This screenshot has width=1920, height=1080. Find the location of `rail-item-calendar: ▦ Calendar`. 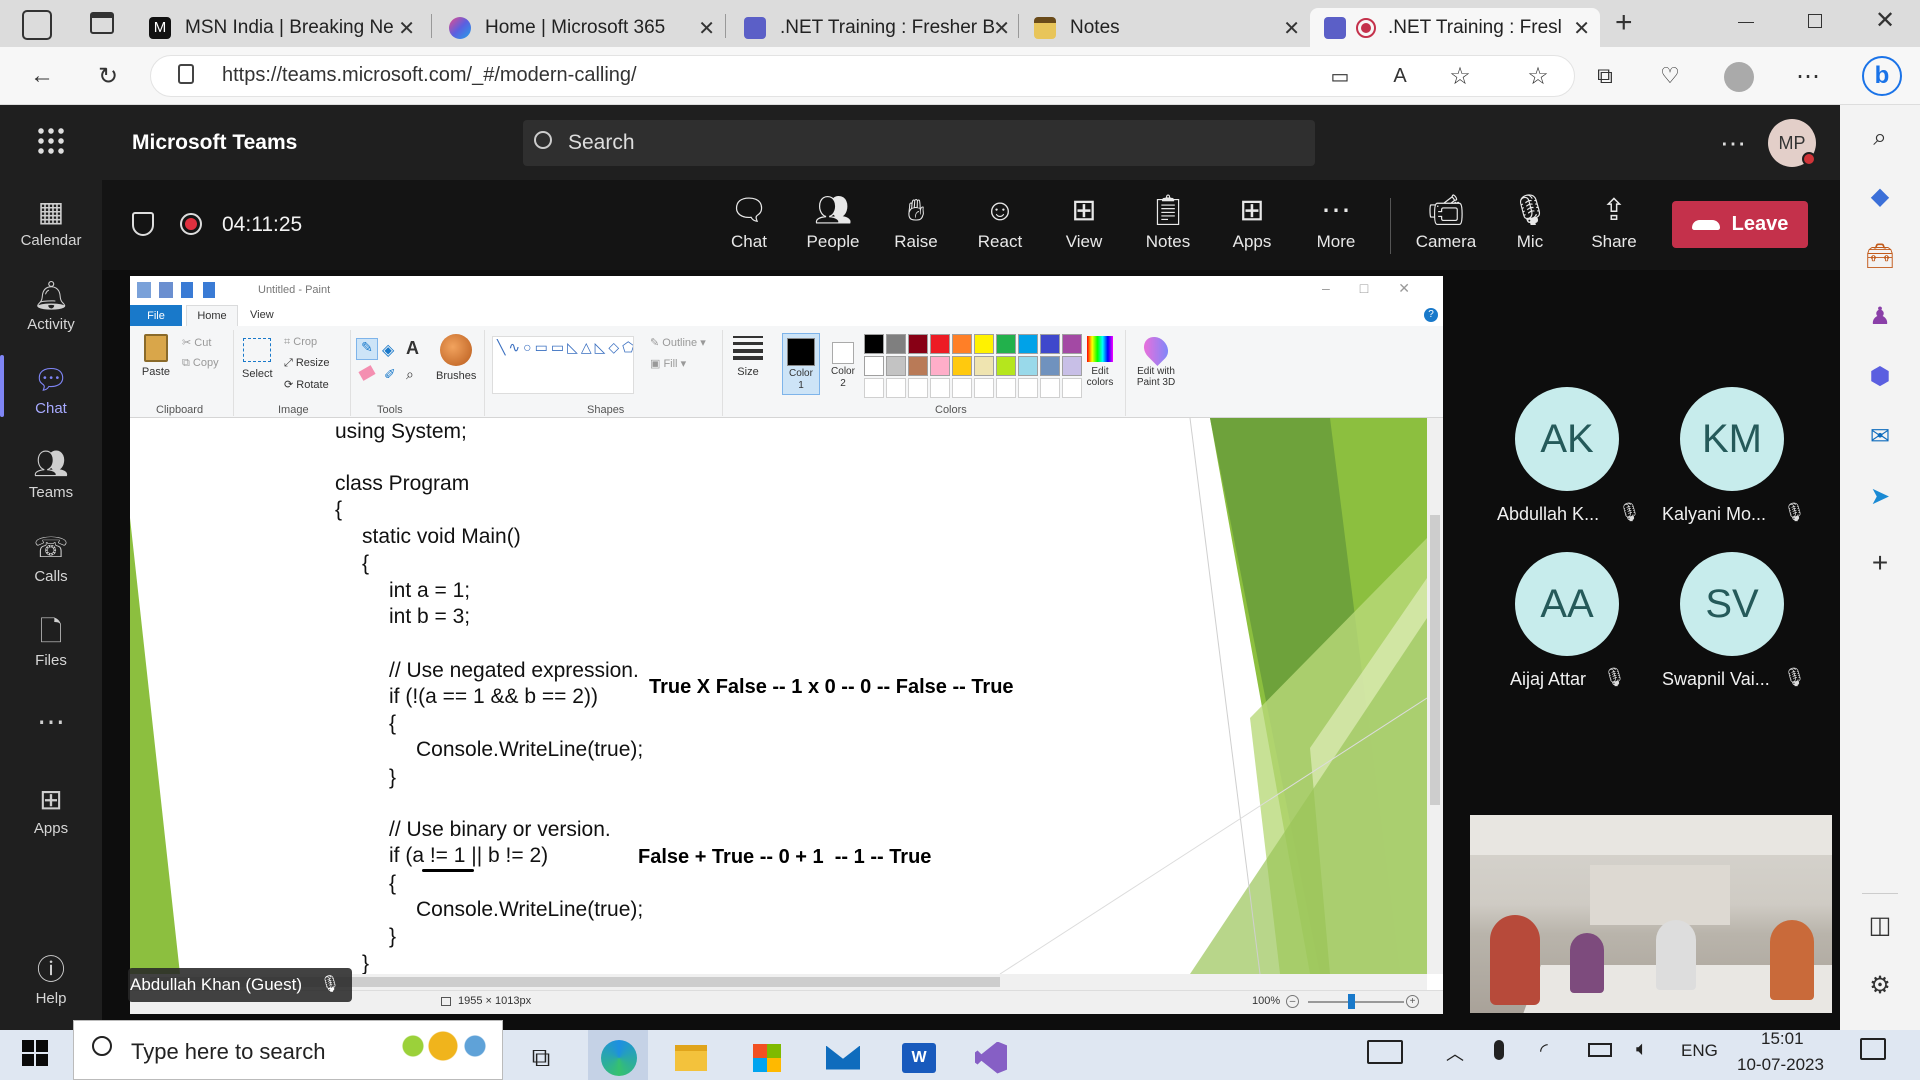

rail-item-calendar: ▦ Calendar is located at coordinates (51, 222).